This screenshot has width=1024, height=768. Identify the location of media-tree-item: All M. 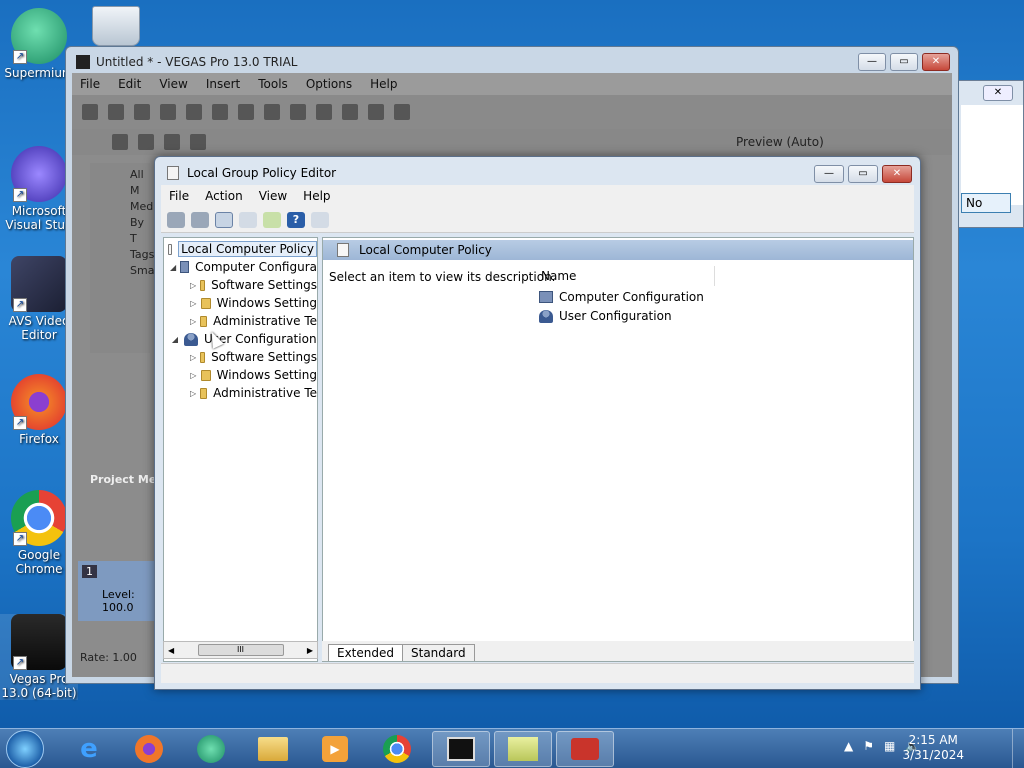
(140, 183).